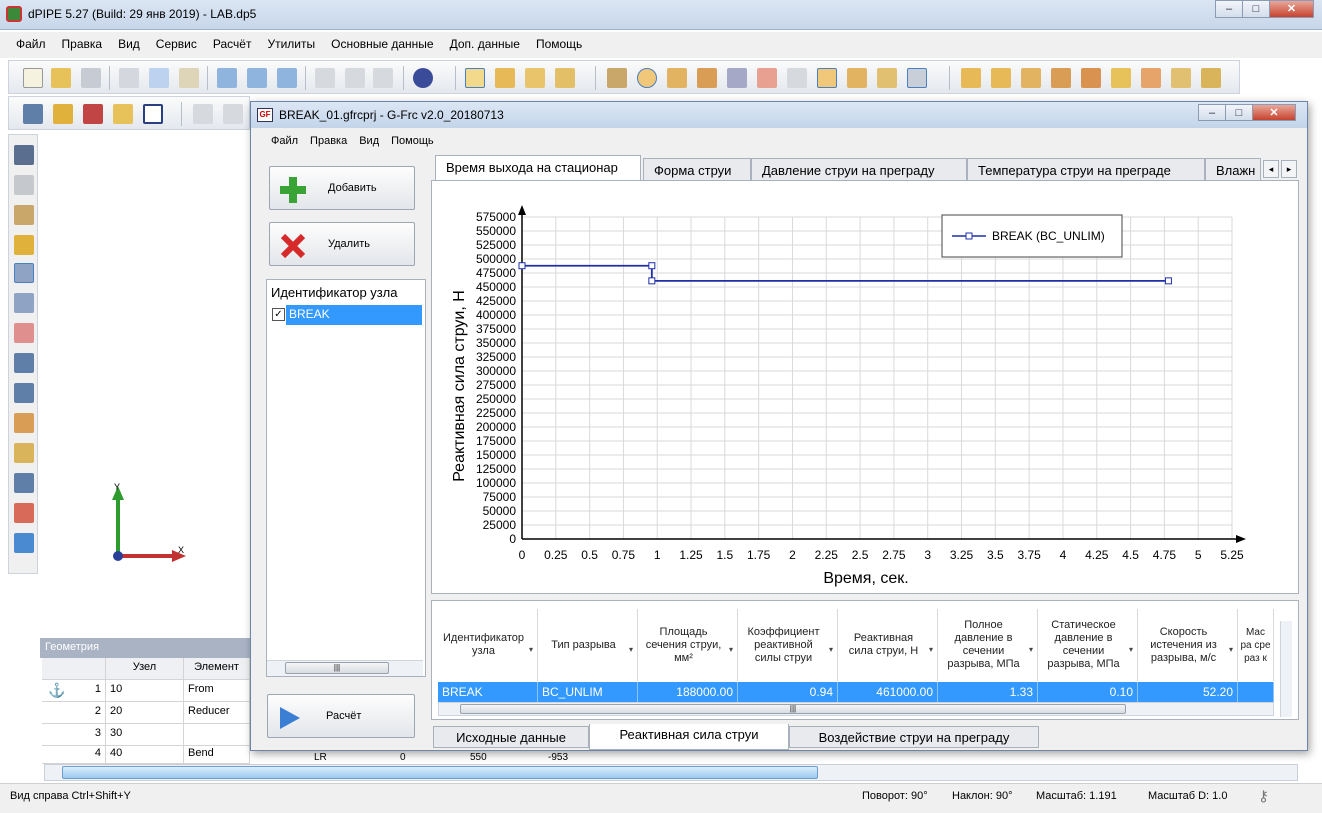 The height and width of the screenshot is (813, 1322). What do you see at coordinates (793, 709) in the screenshot?
I see `table-scroll-thumb: |||` at bounding box center [793, 709].